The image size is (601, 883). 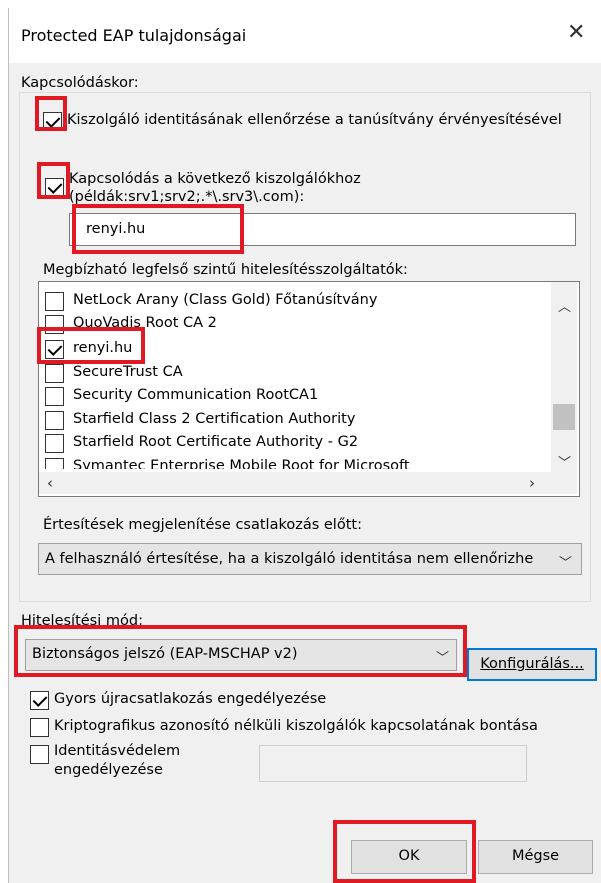 I want to click on servers-input: renyi.hu, so click(x=322, y=229).